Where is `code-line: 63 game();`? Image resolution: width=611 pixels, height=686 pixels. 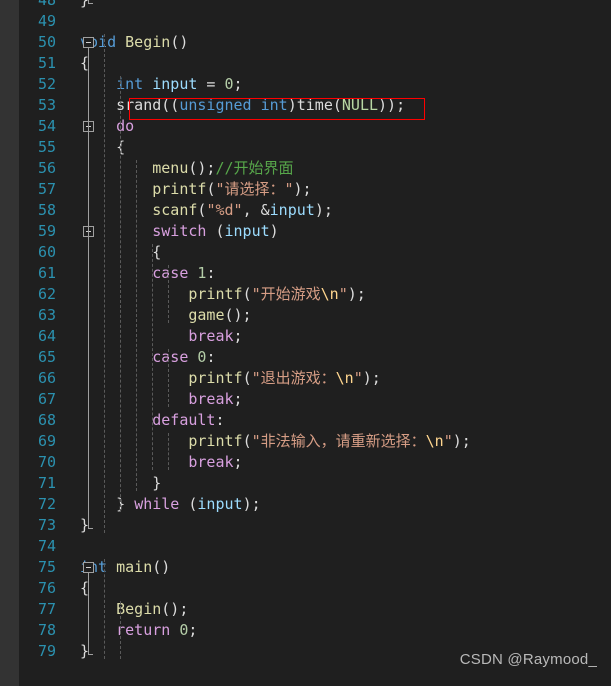 code-line: 63 game(); is located at coordinates (315, 315).